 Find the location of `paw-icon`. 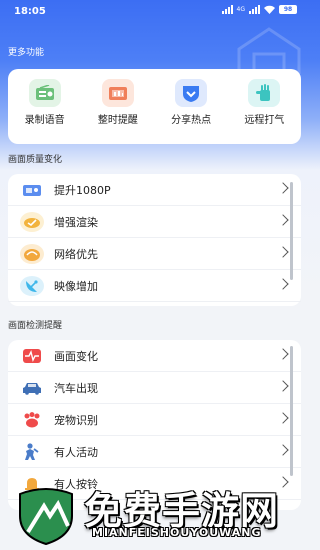

paw-icon is located at coordinates (32, 420).